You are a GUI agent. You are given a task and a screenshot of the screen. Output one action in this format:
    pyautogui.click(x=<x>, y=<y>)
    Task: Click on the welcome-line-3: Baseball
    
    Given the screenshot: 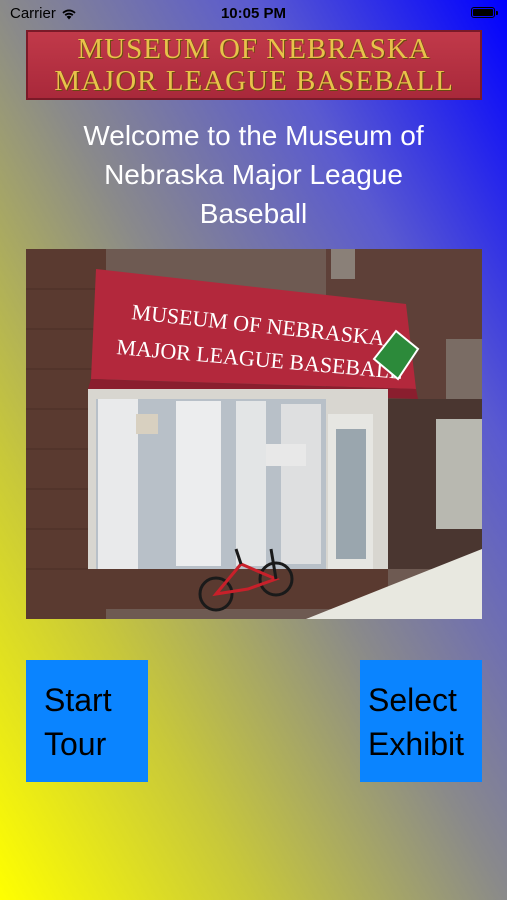 What is the action you would take?
    pyautogui.click(x=253, y=213)
    